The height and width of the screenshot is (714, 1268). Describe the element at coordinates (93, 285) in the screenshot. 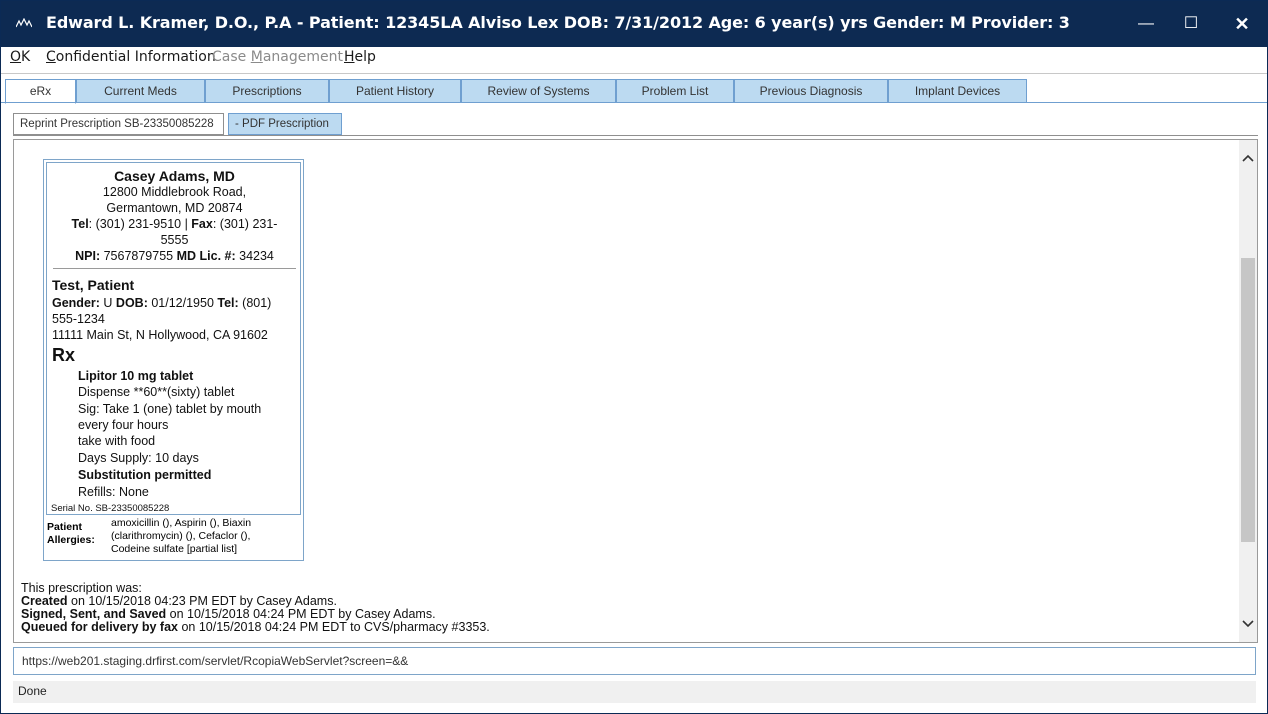

I see `patient-name: Test, Patient` at that location.